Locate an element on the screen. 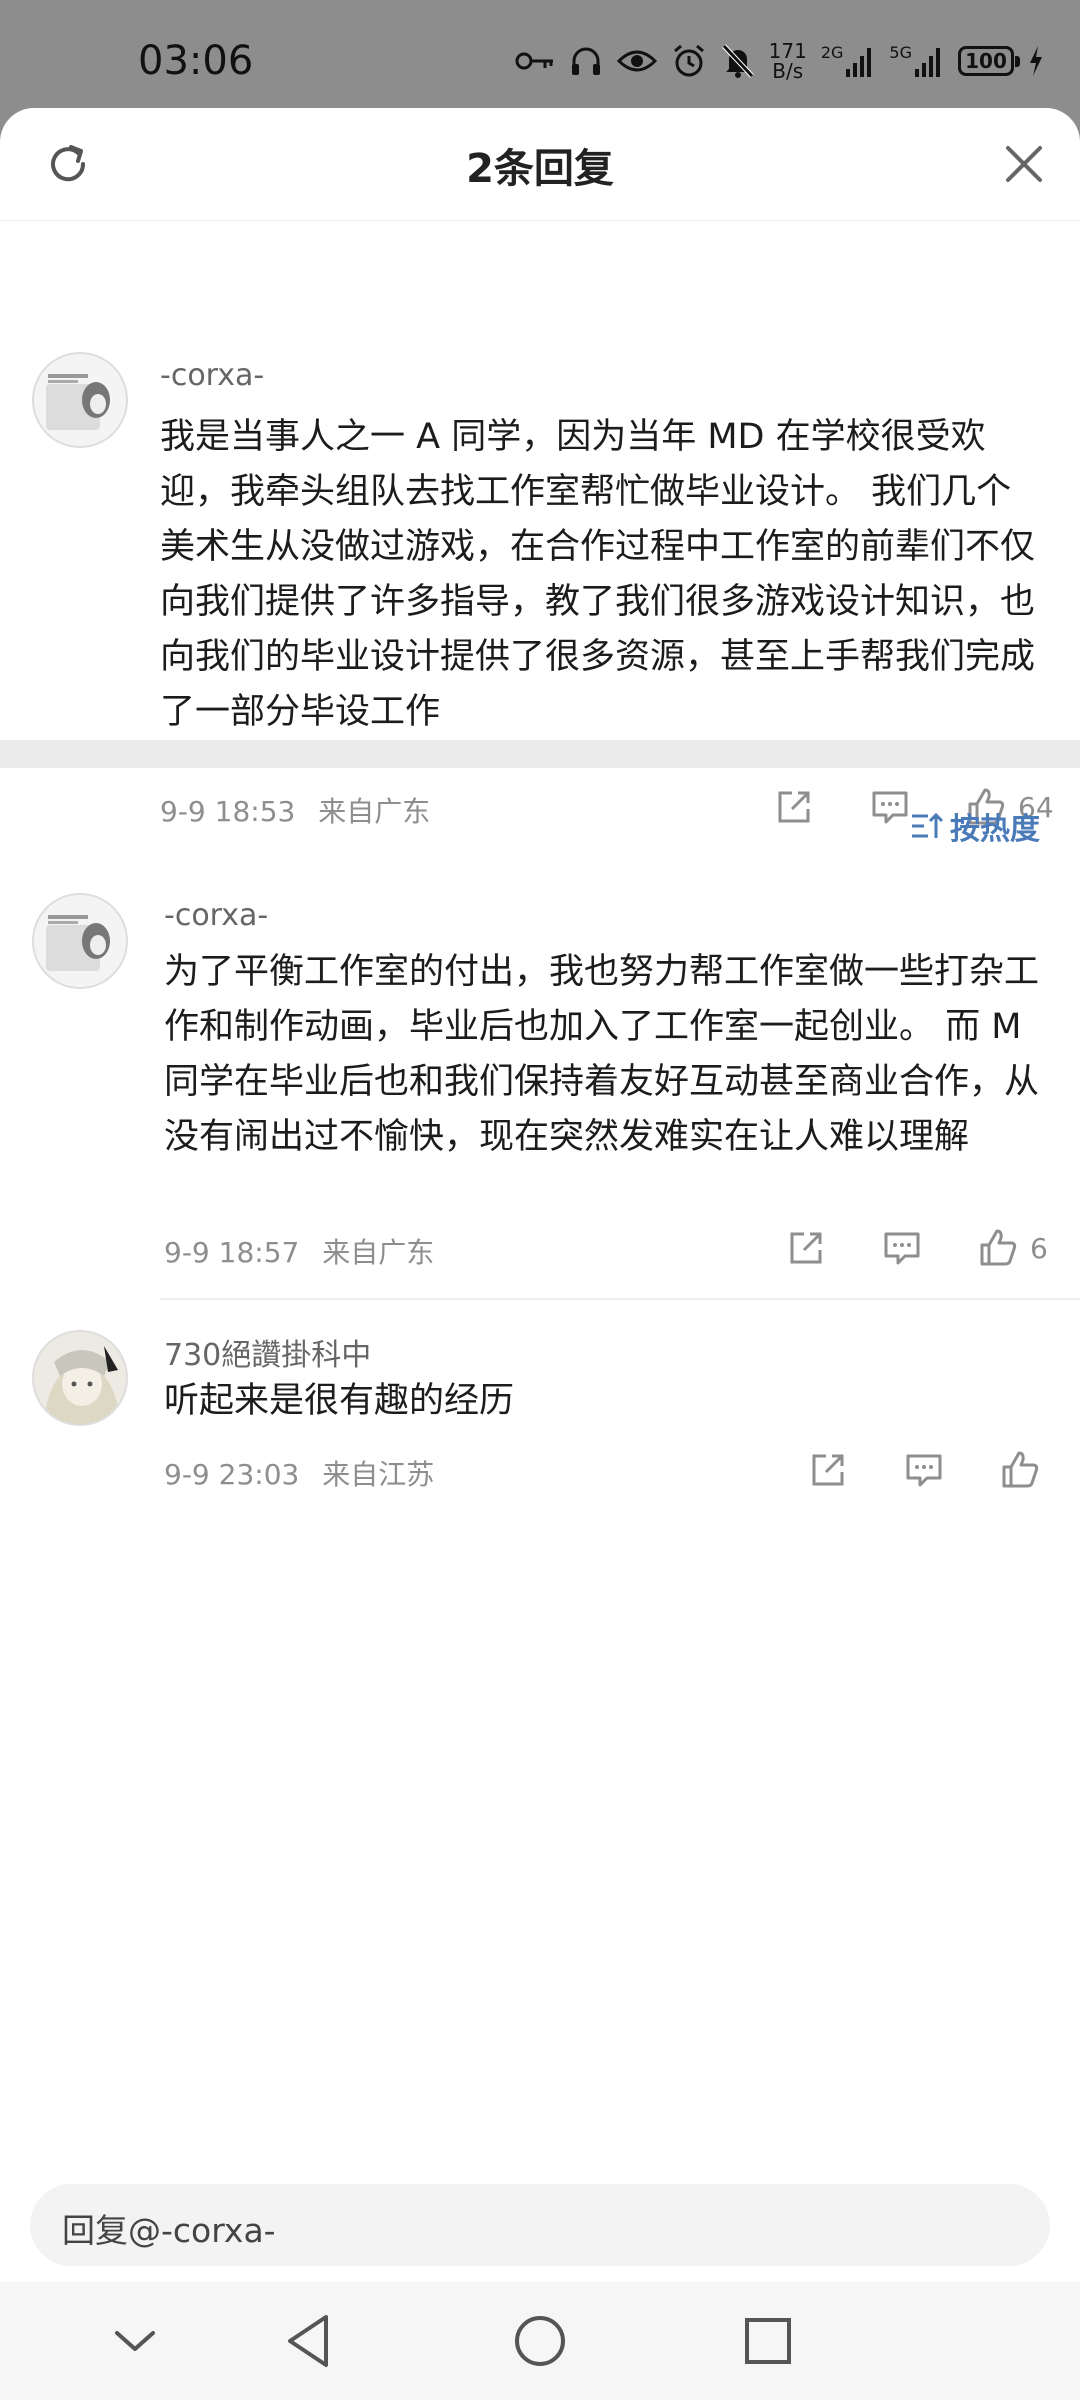 The image size is (1080, 2400). battery-indicator: 100 is located at coordinates (989, 61).